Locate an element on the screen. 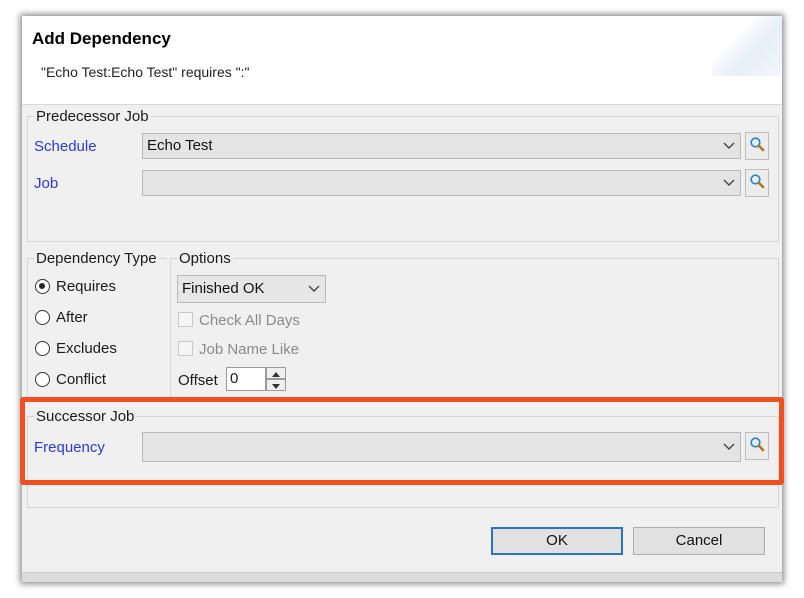 This screenshot has width=804, height=598. radio-requires is located at coordinates (42, 286).